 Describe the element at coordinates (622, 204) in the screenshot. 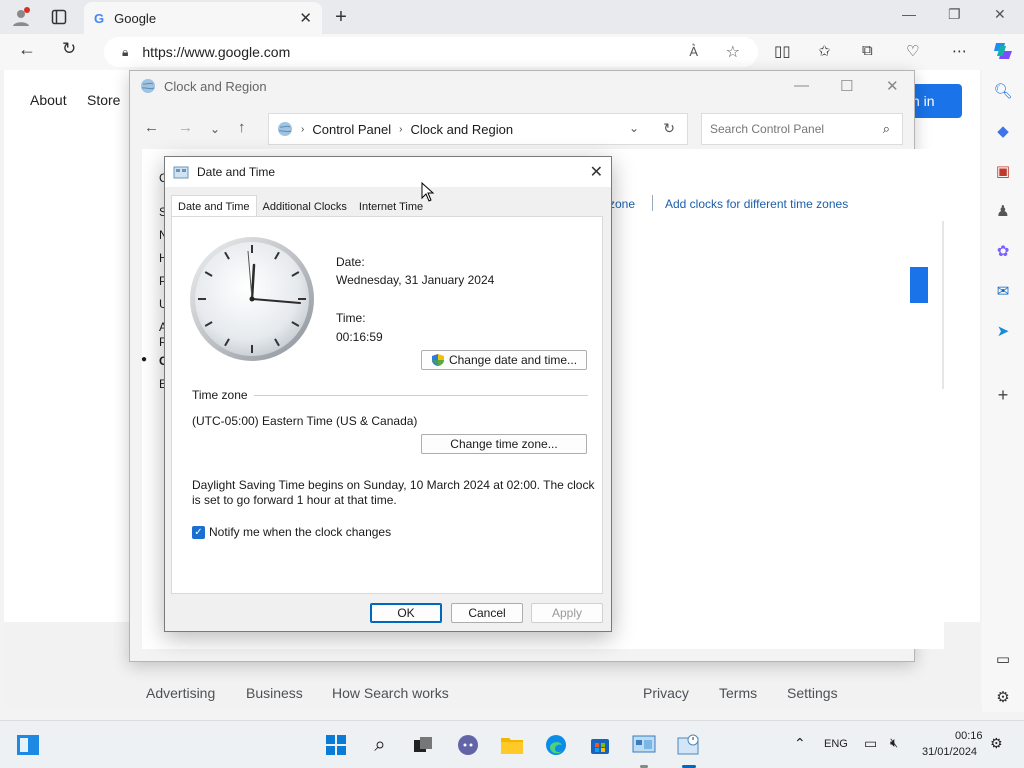

I see `cp-link-timezone-partial: zone` at that location.